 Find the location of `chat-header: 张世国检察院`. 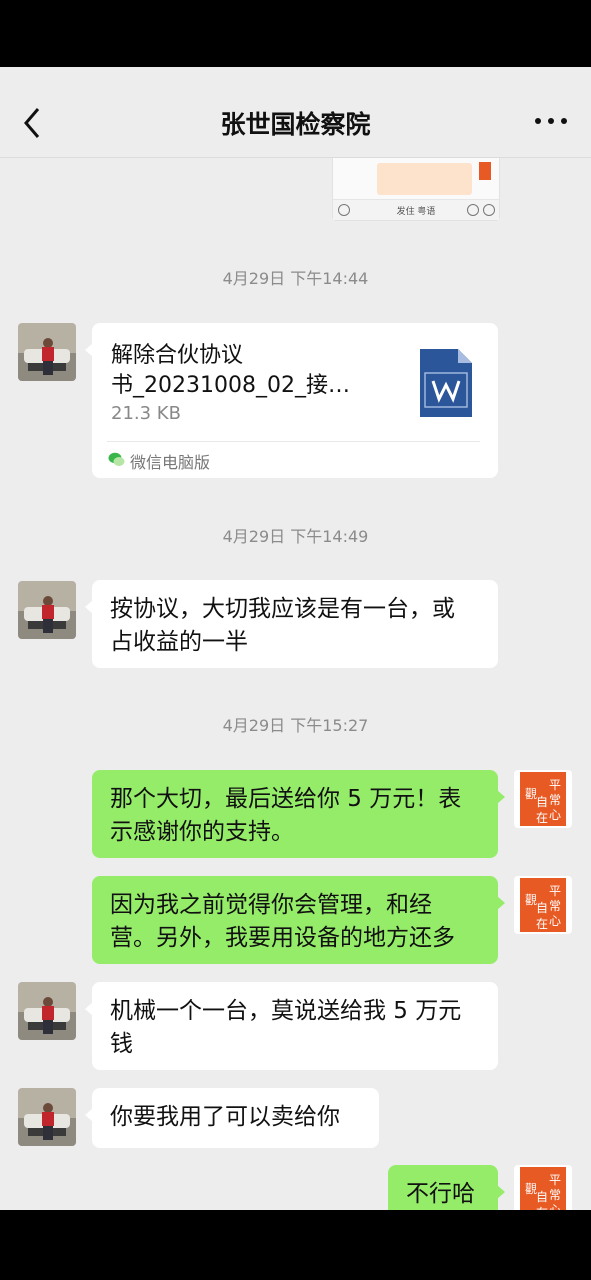

chat-header: 张世国检察院 is located at coordinates (295, 112).